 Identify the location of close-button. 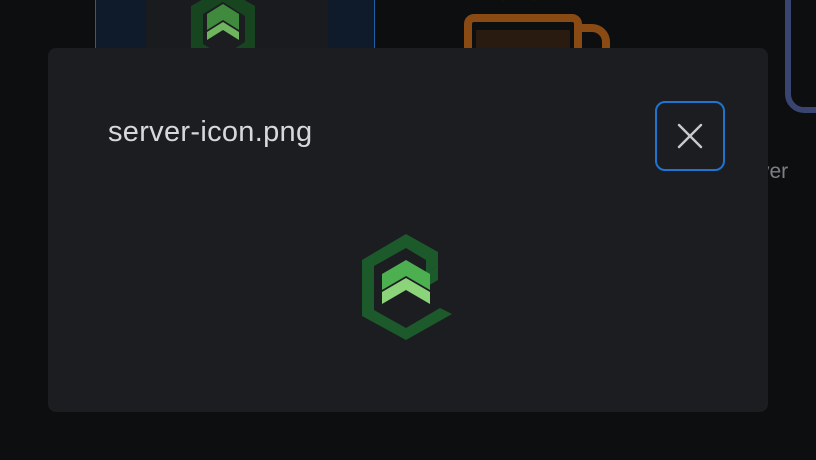
(690, 136).